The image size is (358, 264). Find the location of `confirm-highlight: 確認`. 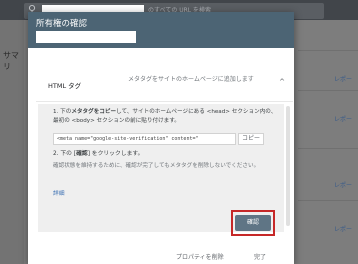

confirm-highlight: 確認 is located at coordinates (253, 223).